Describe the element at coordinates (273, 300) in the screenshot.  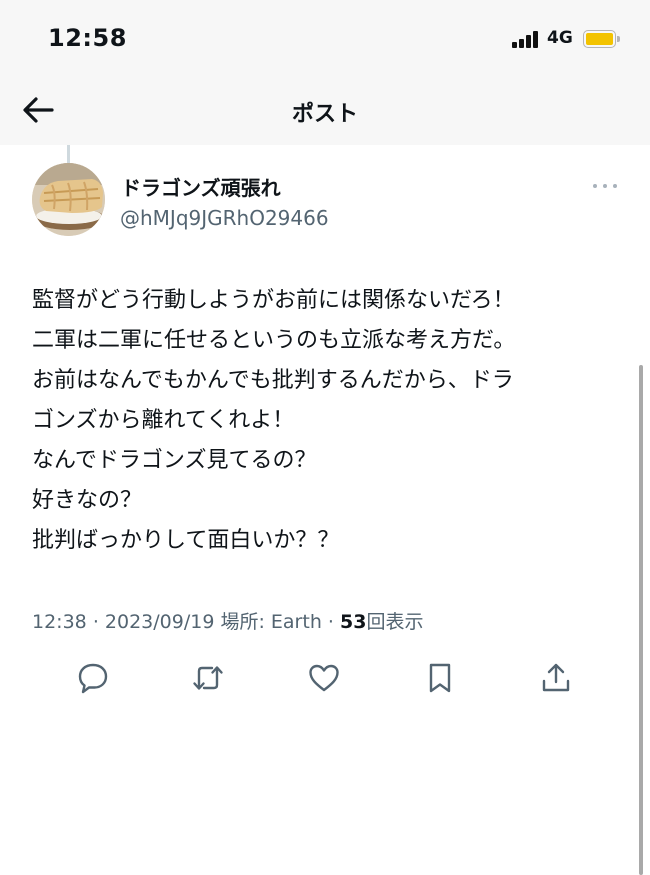
I see `tweet-line: 監督がどう行動しようがお前には関係ないだろ！` at that location.